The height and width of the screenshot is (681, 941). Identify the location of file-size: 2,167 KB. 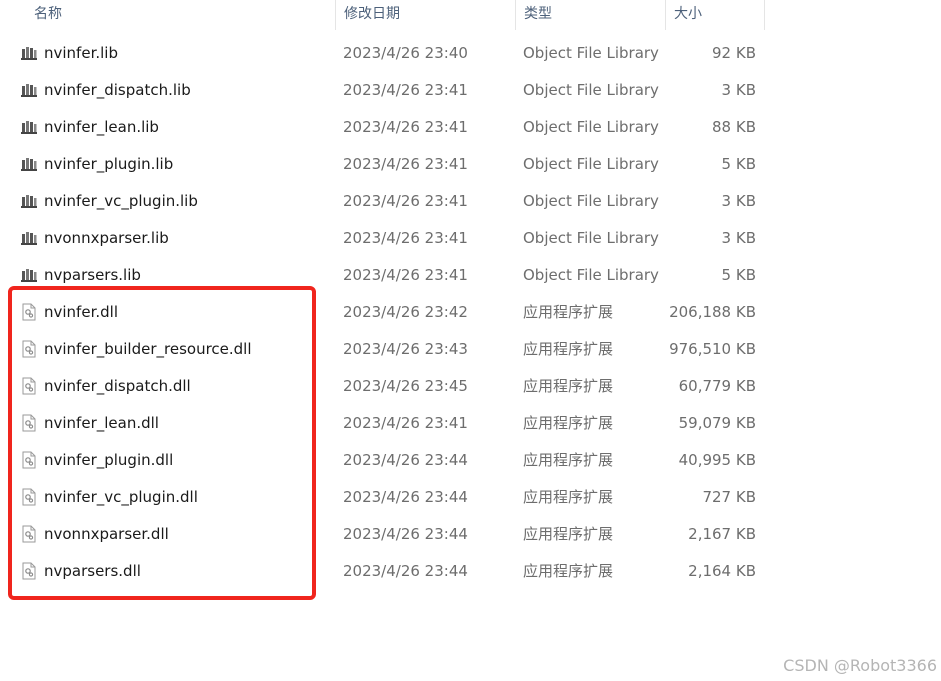
(722, 534).